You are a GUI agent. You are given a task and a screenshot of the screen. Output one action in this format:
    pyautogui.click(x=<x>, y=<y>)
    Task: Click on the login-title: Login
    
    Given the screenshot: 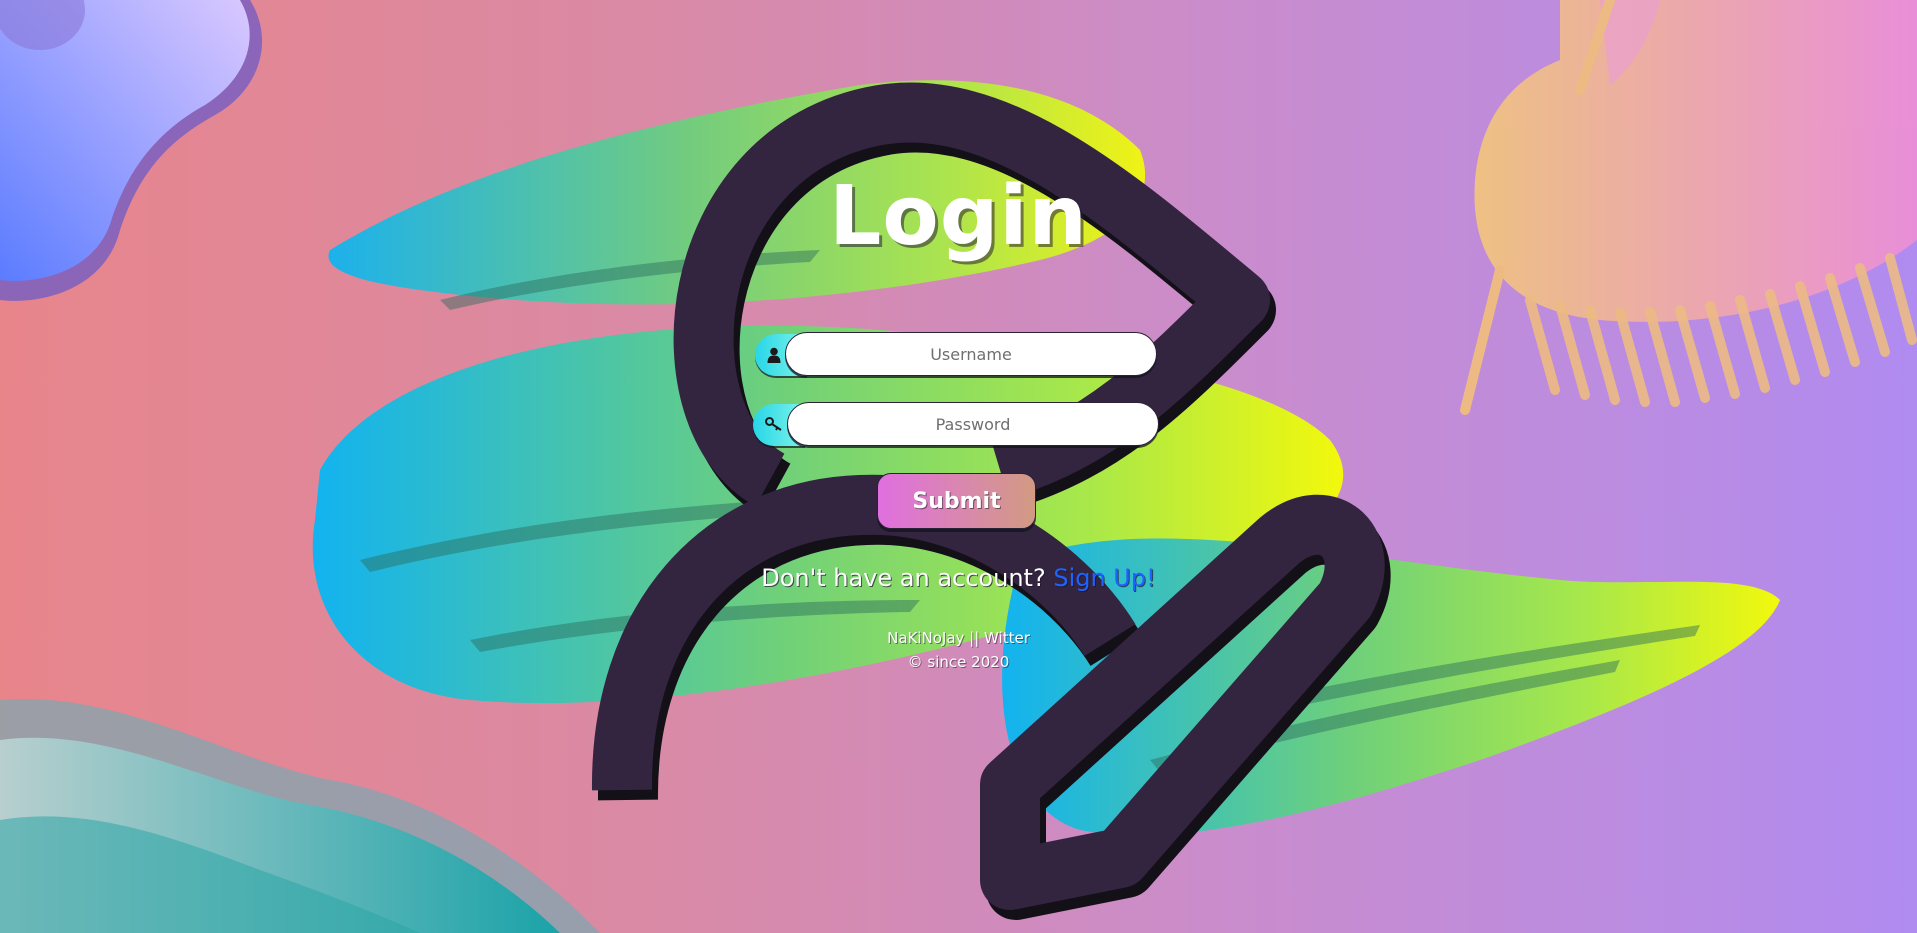 What is the action you would take?
    pyautogui.click(x=958, y=216)
    